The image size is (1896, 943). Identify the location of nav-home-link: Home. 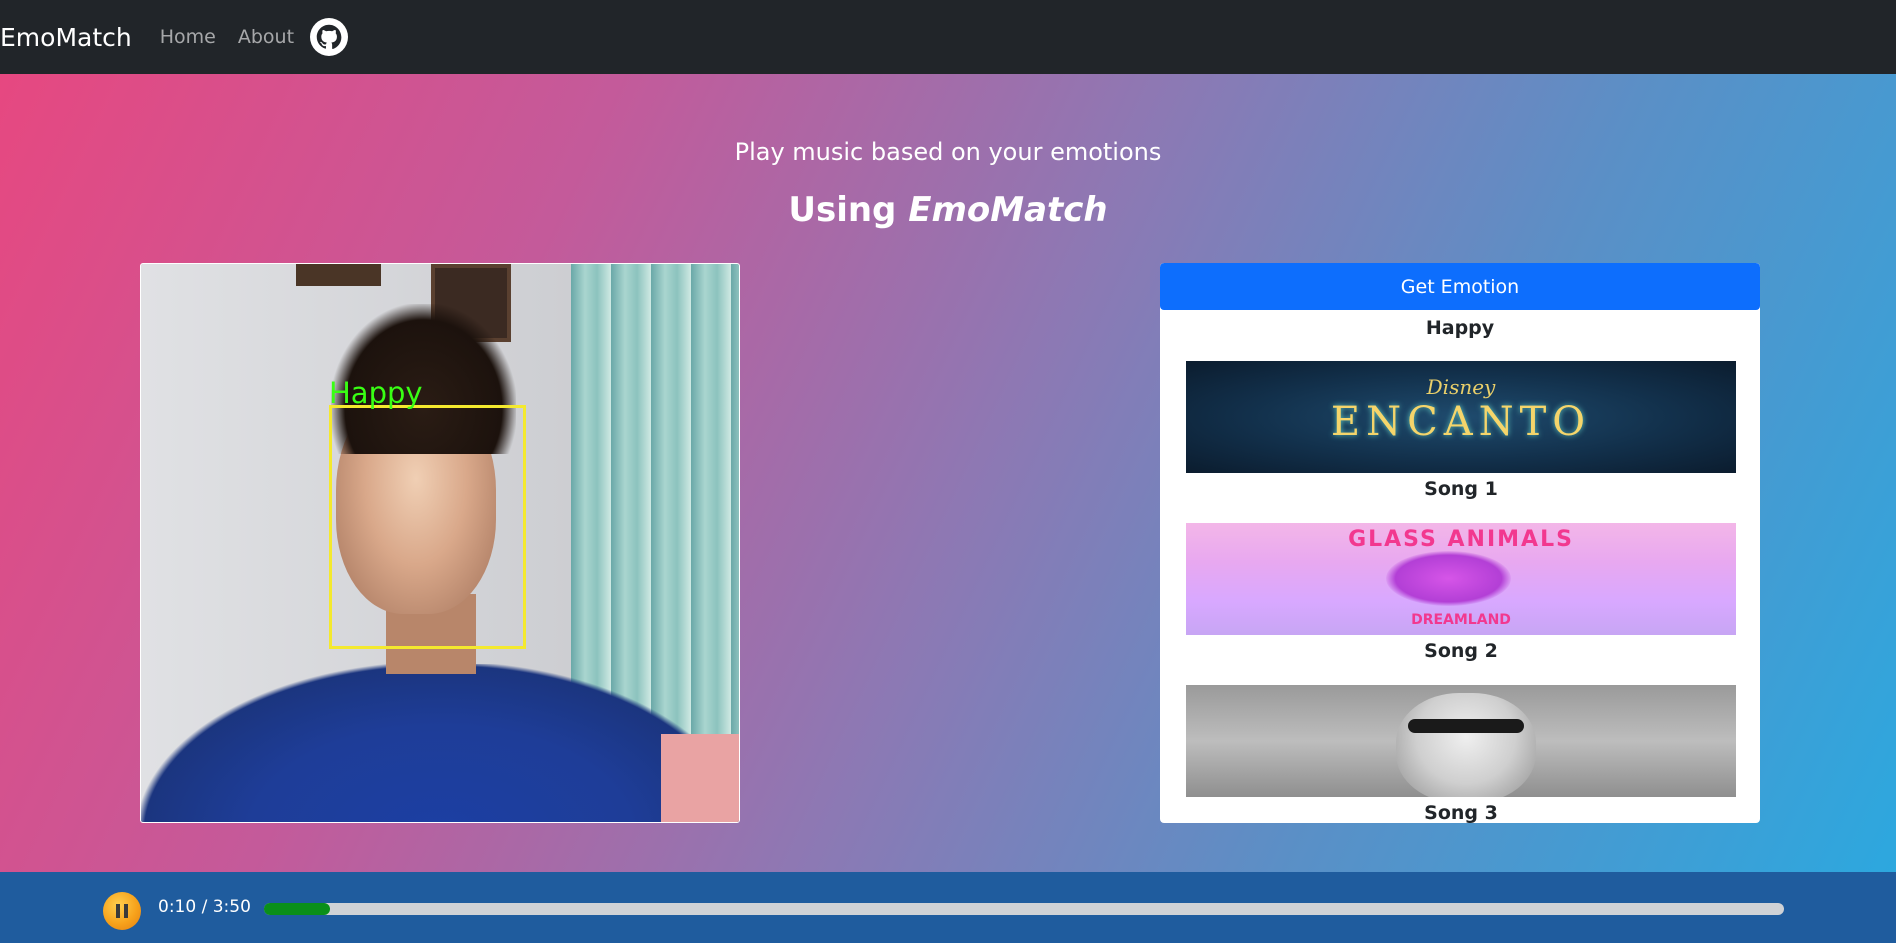
(188, 37).